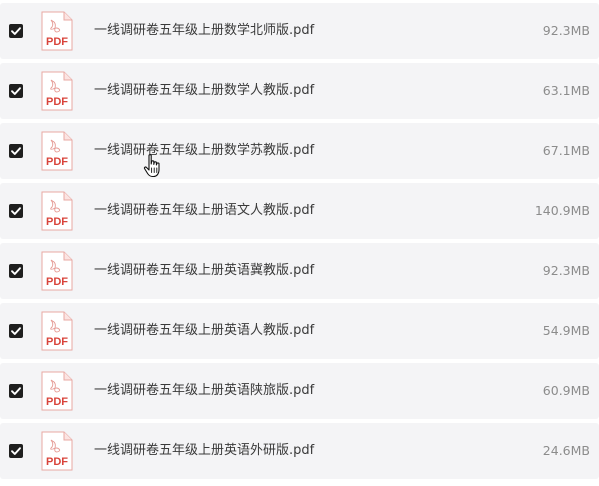  What do you see at coordinates (204, 211) in the screenshot?
I see `file-name: 一线调研卷五年级上册语文人教版.pdf` at bounding box center [204, 211].